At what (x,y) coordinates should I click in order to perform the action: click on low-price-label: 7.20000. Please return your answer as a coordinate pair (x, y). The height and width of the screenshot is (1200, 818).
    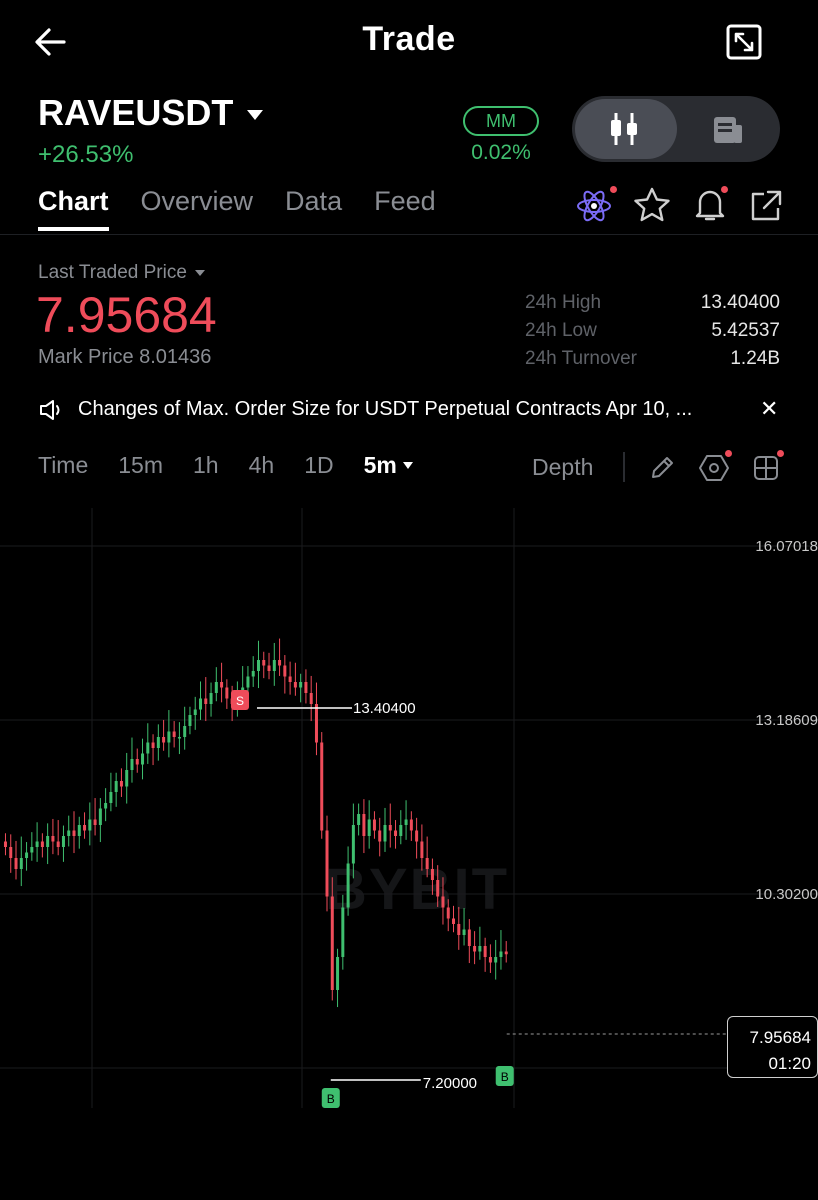
    Looking at the image, I should click on (450, 1083).